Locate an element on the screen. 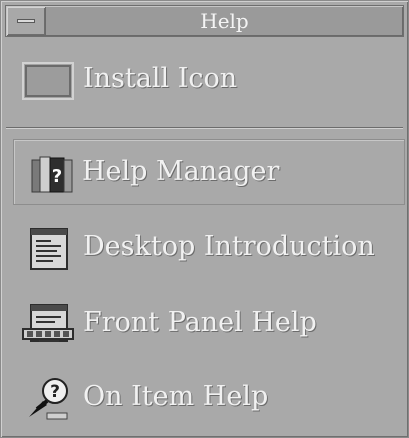  front-panel-window-icon is located at coordinates (48, 323).